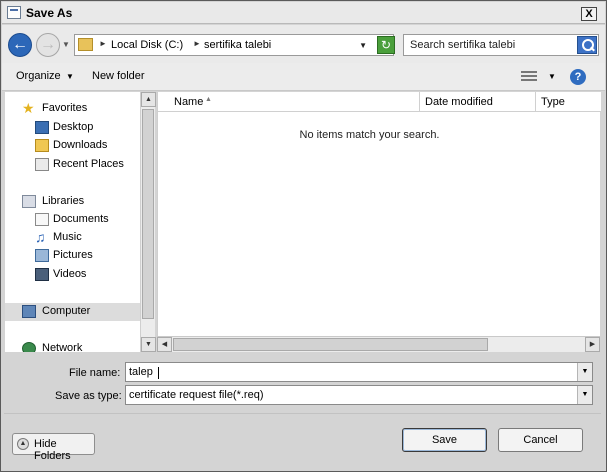 The width and height of the screenshot is (607, 472). What do you see at coordinates (118, 76) in the screenshot?
I see `new-folder-button: New folder` at bounding box center [118, 76].